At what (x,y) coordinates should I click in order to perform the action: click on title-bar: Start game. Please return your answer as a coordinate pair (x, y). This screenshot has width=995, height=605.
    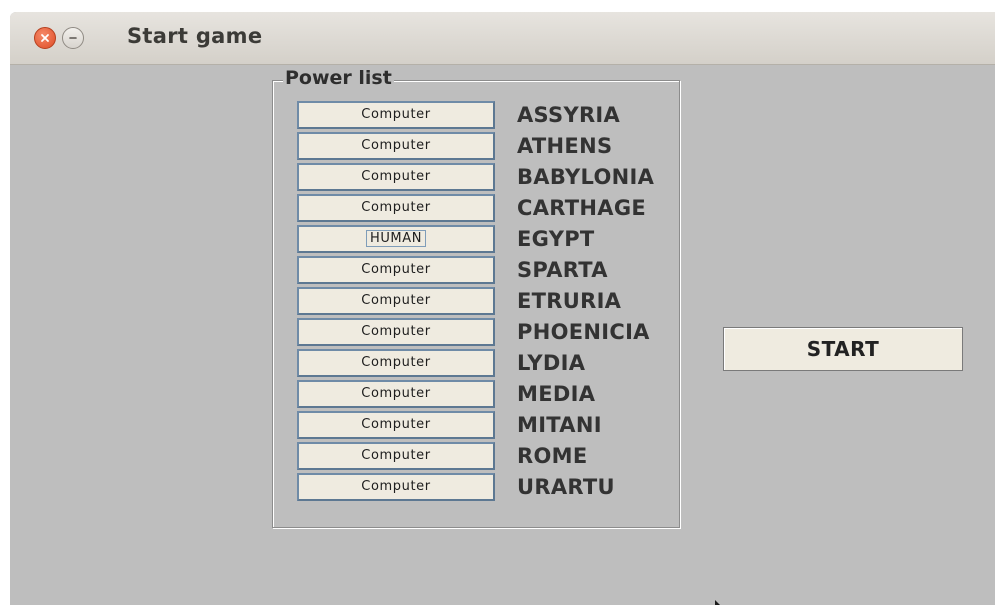
    Looking at the image, I should click on (502, 38).